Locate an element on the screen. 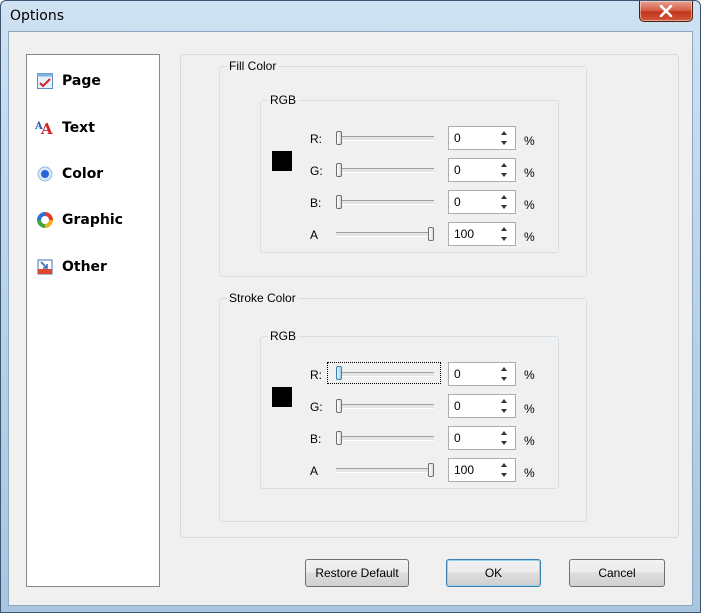 This screenshot has width=701, height=613. fill-g-decrement-button is located at coordinates (504, 175).